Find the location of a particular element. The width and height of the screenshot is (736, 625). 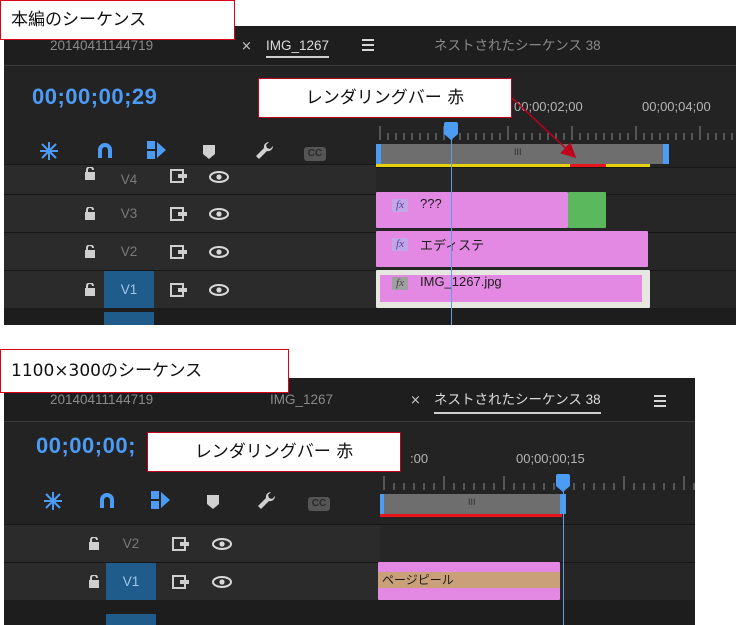

render-bar-red is located at coordinates (471, 515).